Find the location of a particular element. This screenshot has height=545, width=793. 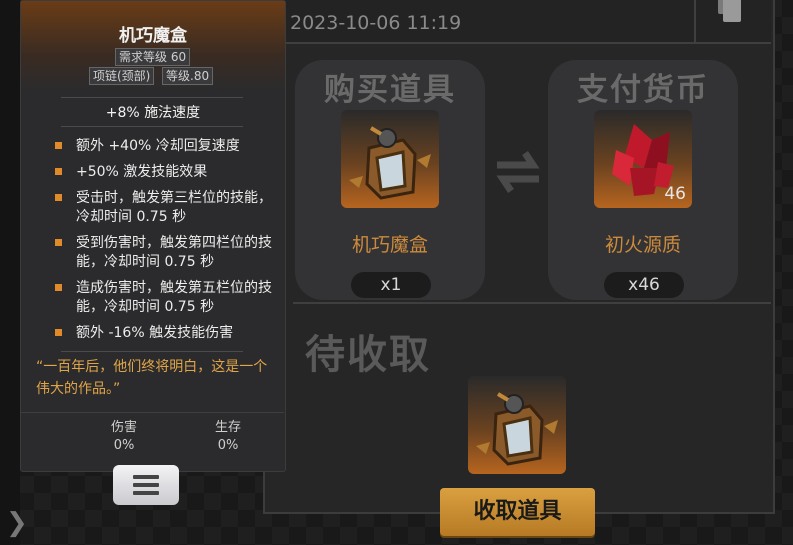

survival-value: 0% is located at coordinates (228, 445).